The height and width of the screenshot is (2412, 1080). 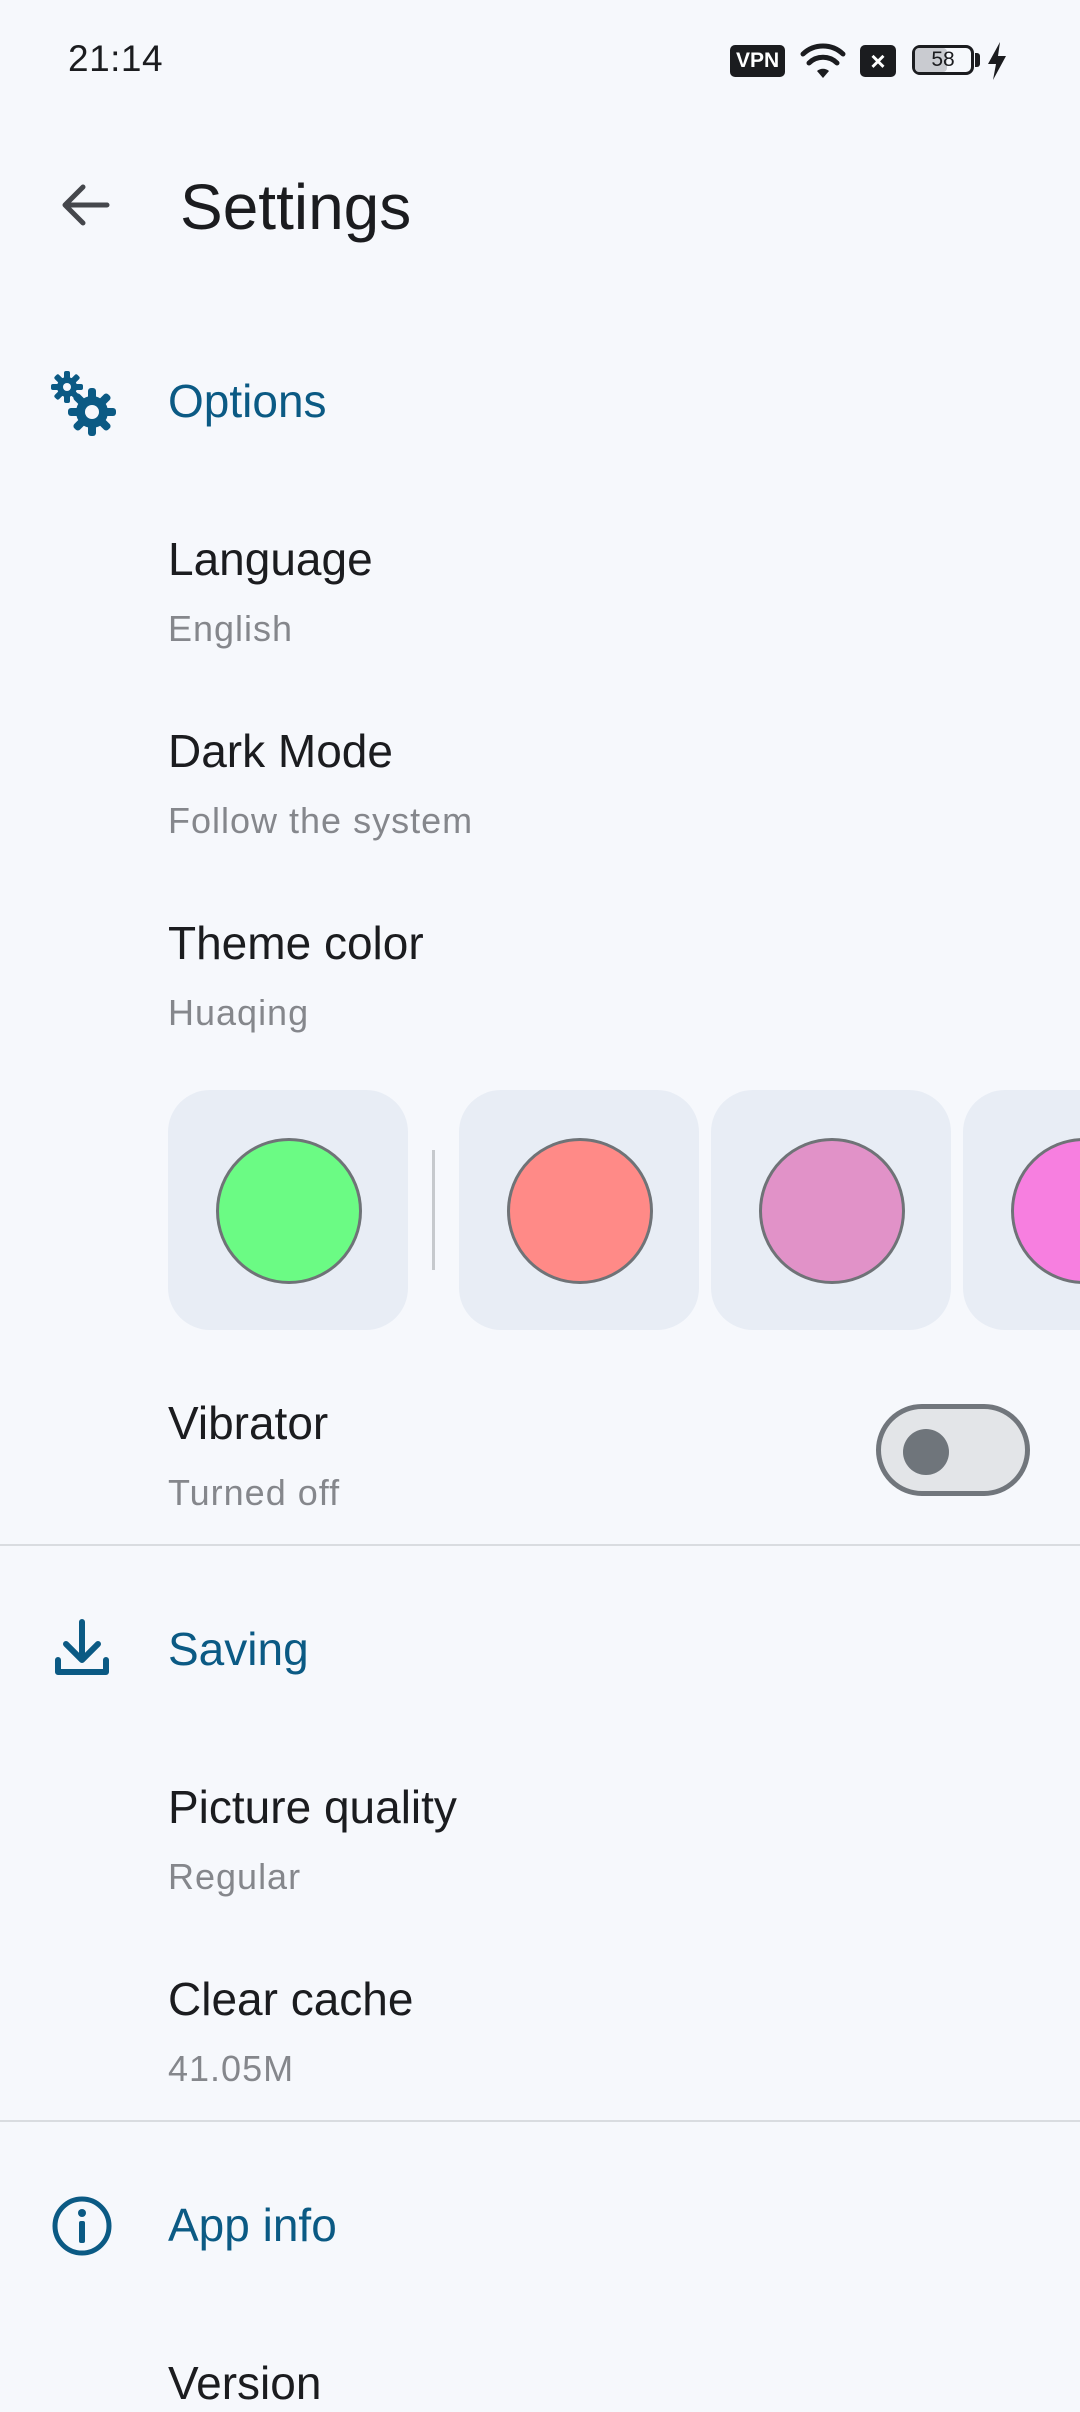 What do you see at coordinates (997, 61) in the screenshot?
I see `charging-bolt-icon` at bounding box center [997, 61].